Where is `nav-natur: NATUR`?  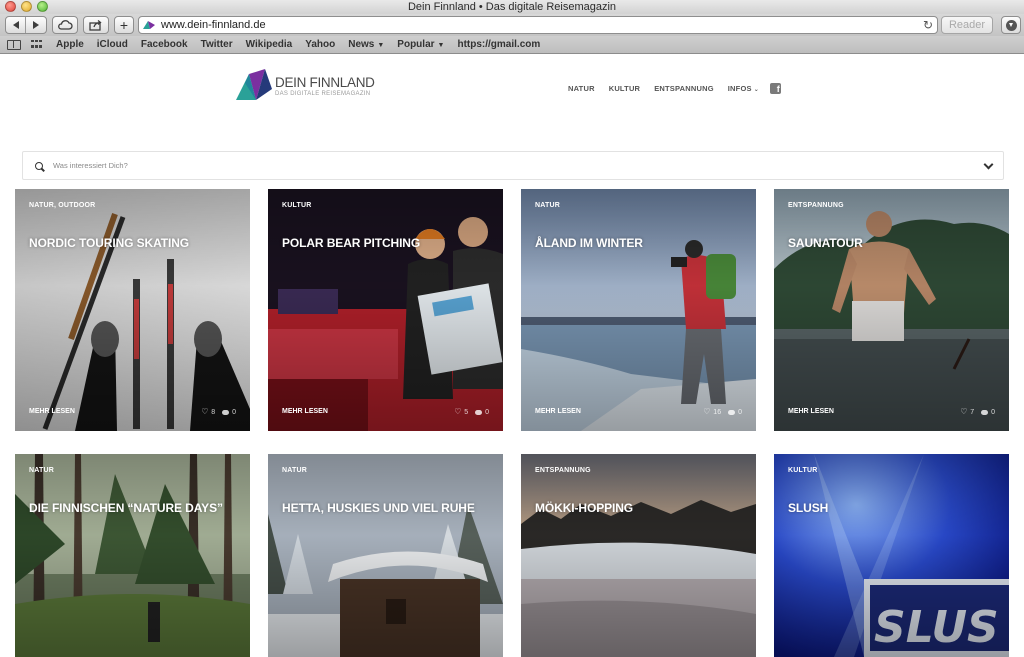 nav-natur: NATUR is located at coordinates (581, 88).